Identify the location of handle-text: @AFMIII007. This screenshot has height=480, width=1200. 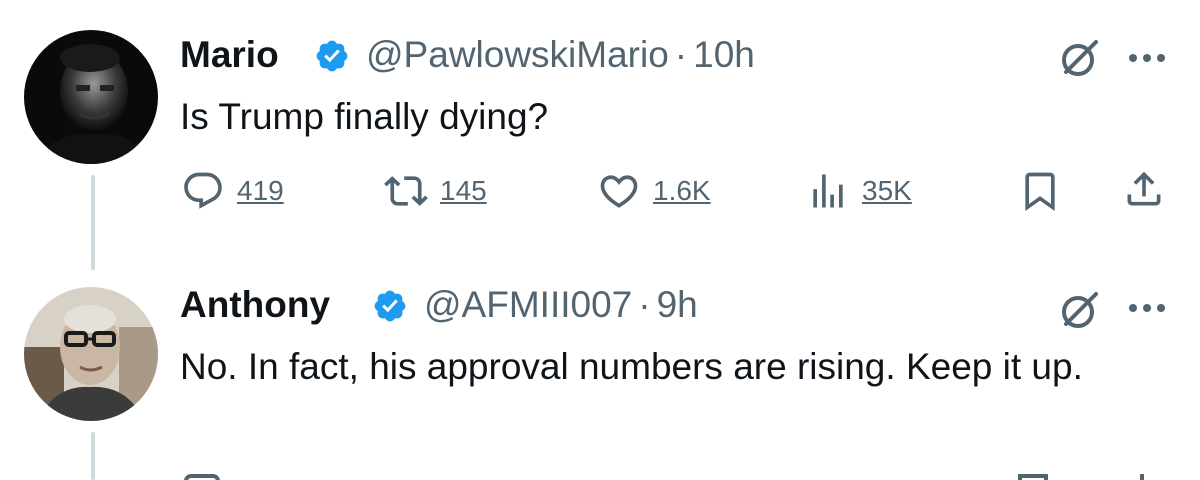
(528, 304).